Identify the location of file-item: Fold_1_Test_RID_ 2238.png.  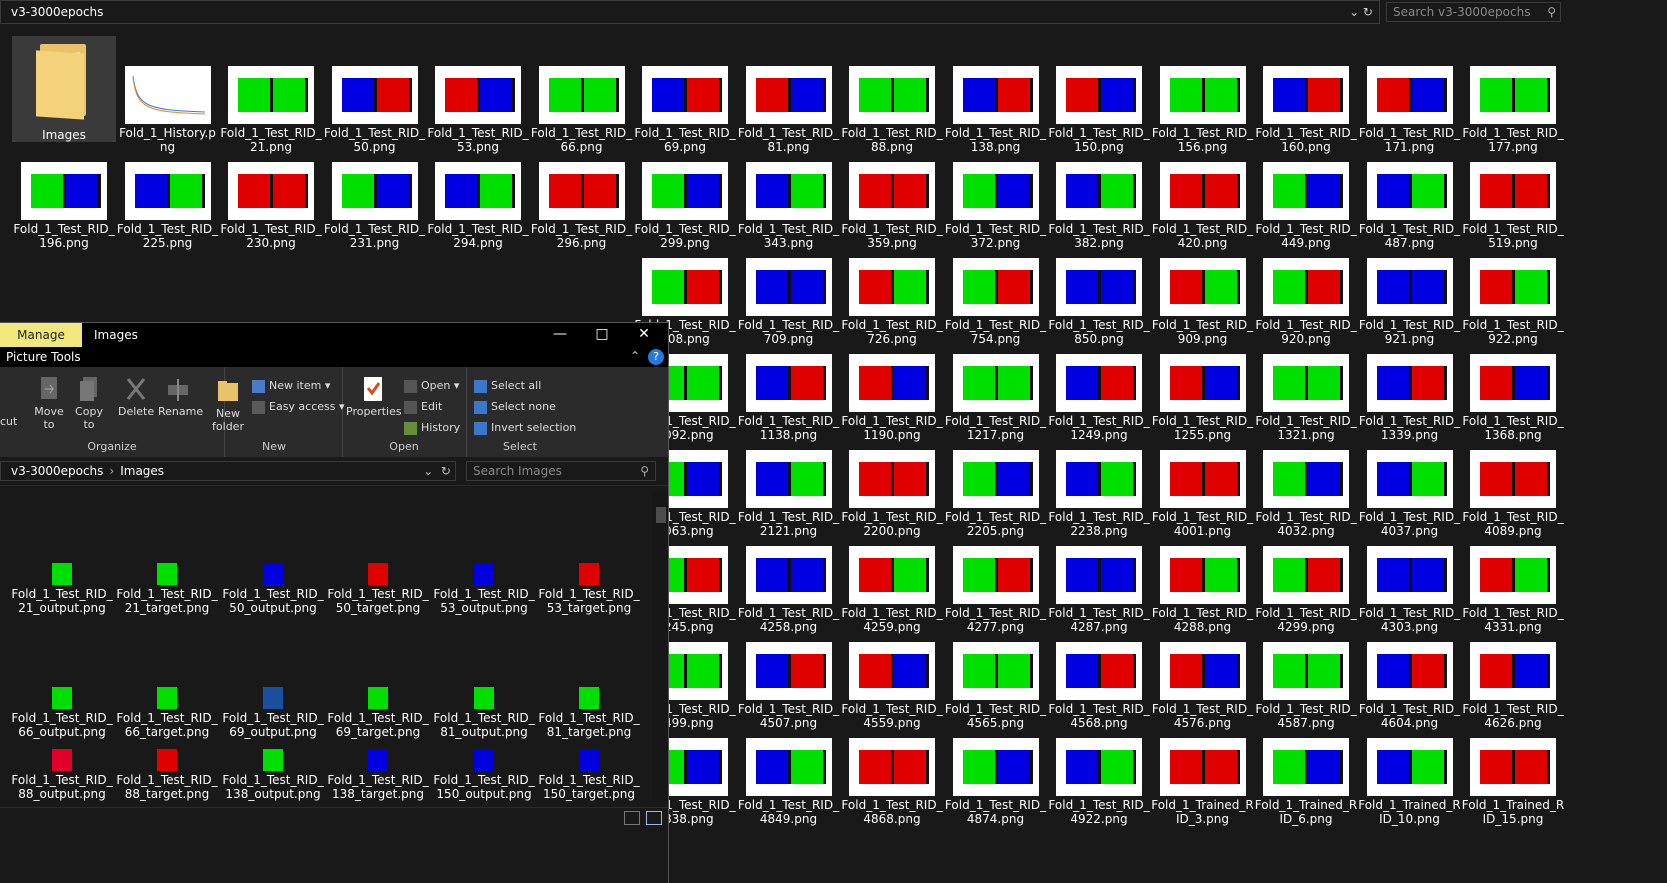
(1099, 494).